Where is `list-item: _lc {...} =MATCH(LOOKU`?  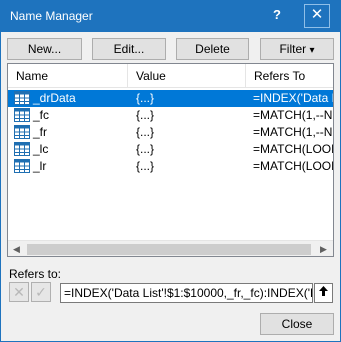 list-item: _lc {...} =MATCH(LOOKU is located at coordinates (170, 149).